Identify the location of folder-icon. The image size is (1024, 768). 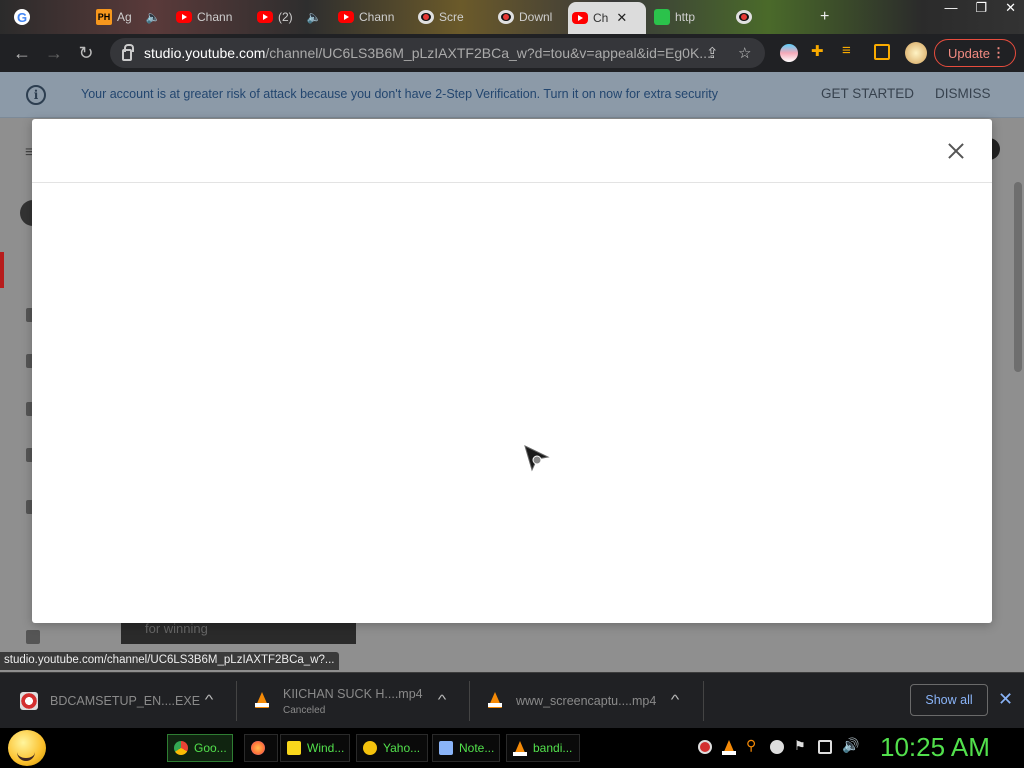
(294, 748).